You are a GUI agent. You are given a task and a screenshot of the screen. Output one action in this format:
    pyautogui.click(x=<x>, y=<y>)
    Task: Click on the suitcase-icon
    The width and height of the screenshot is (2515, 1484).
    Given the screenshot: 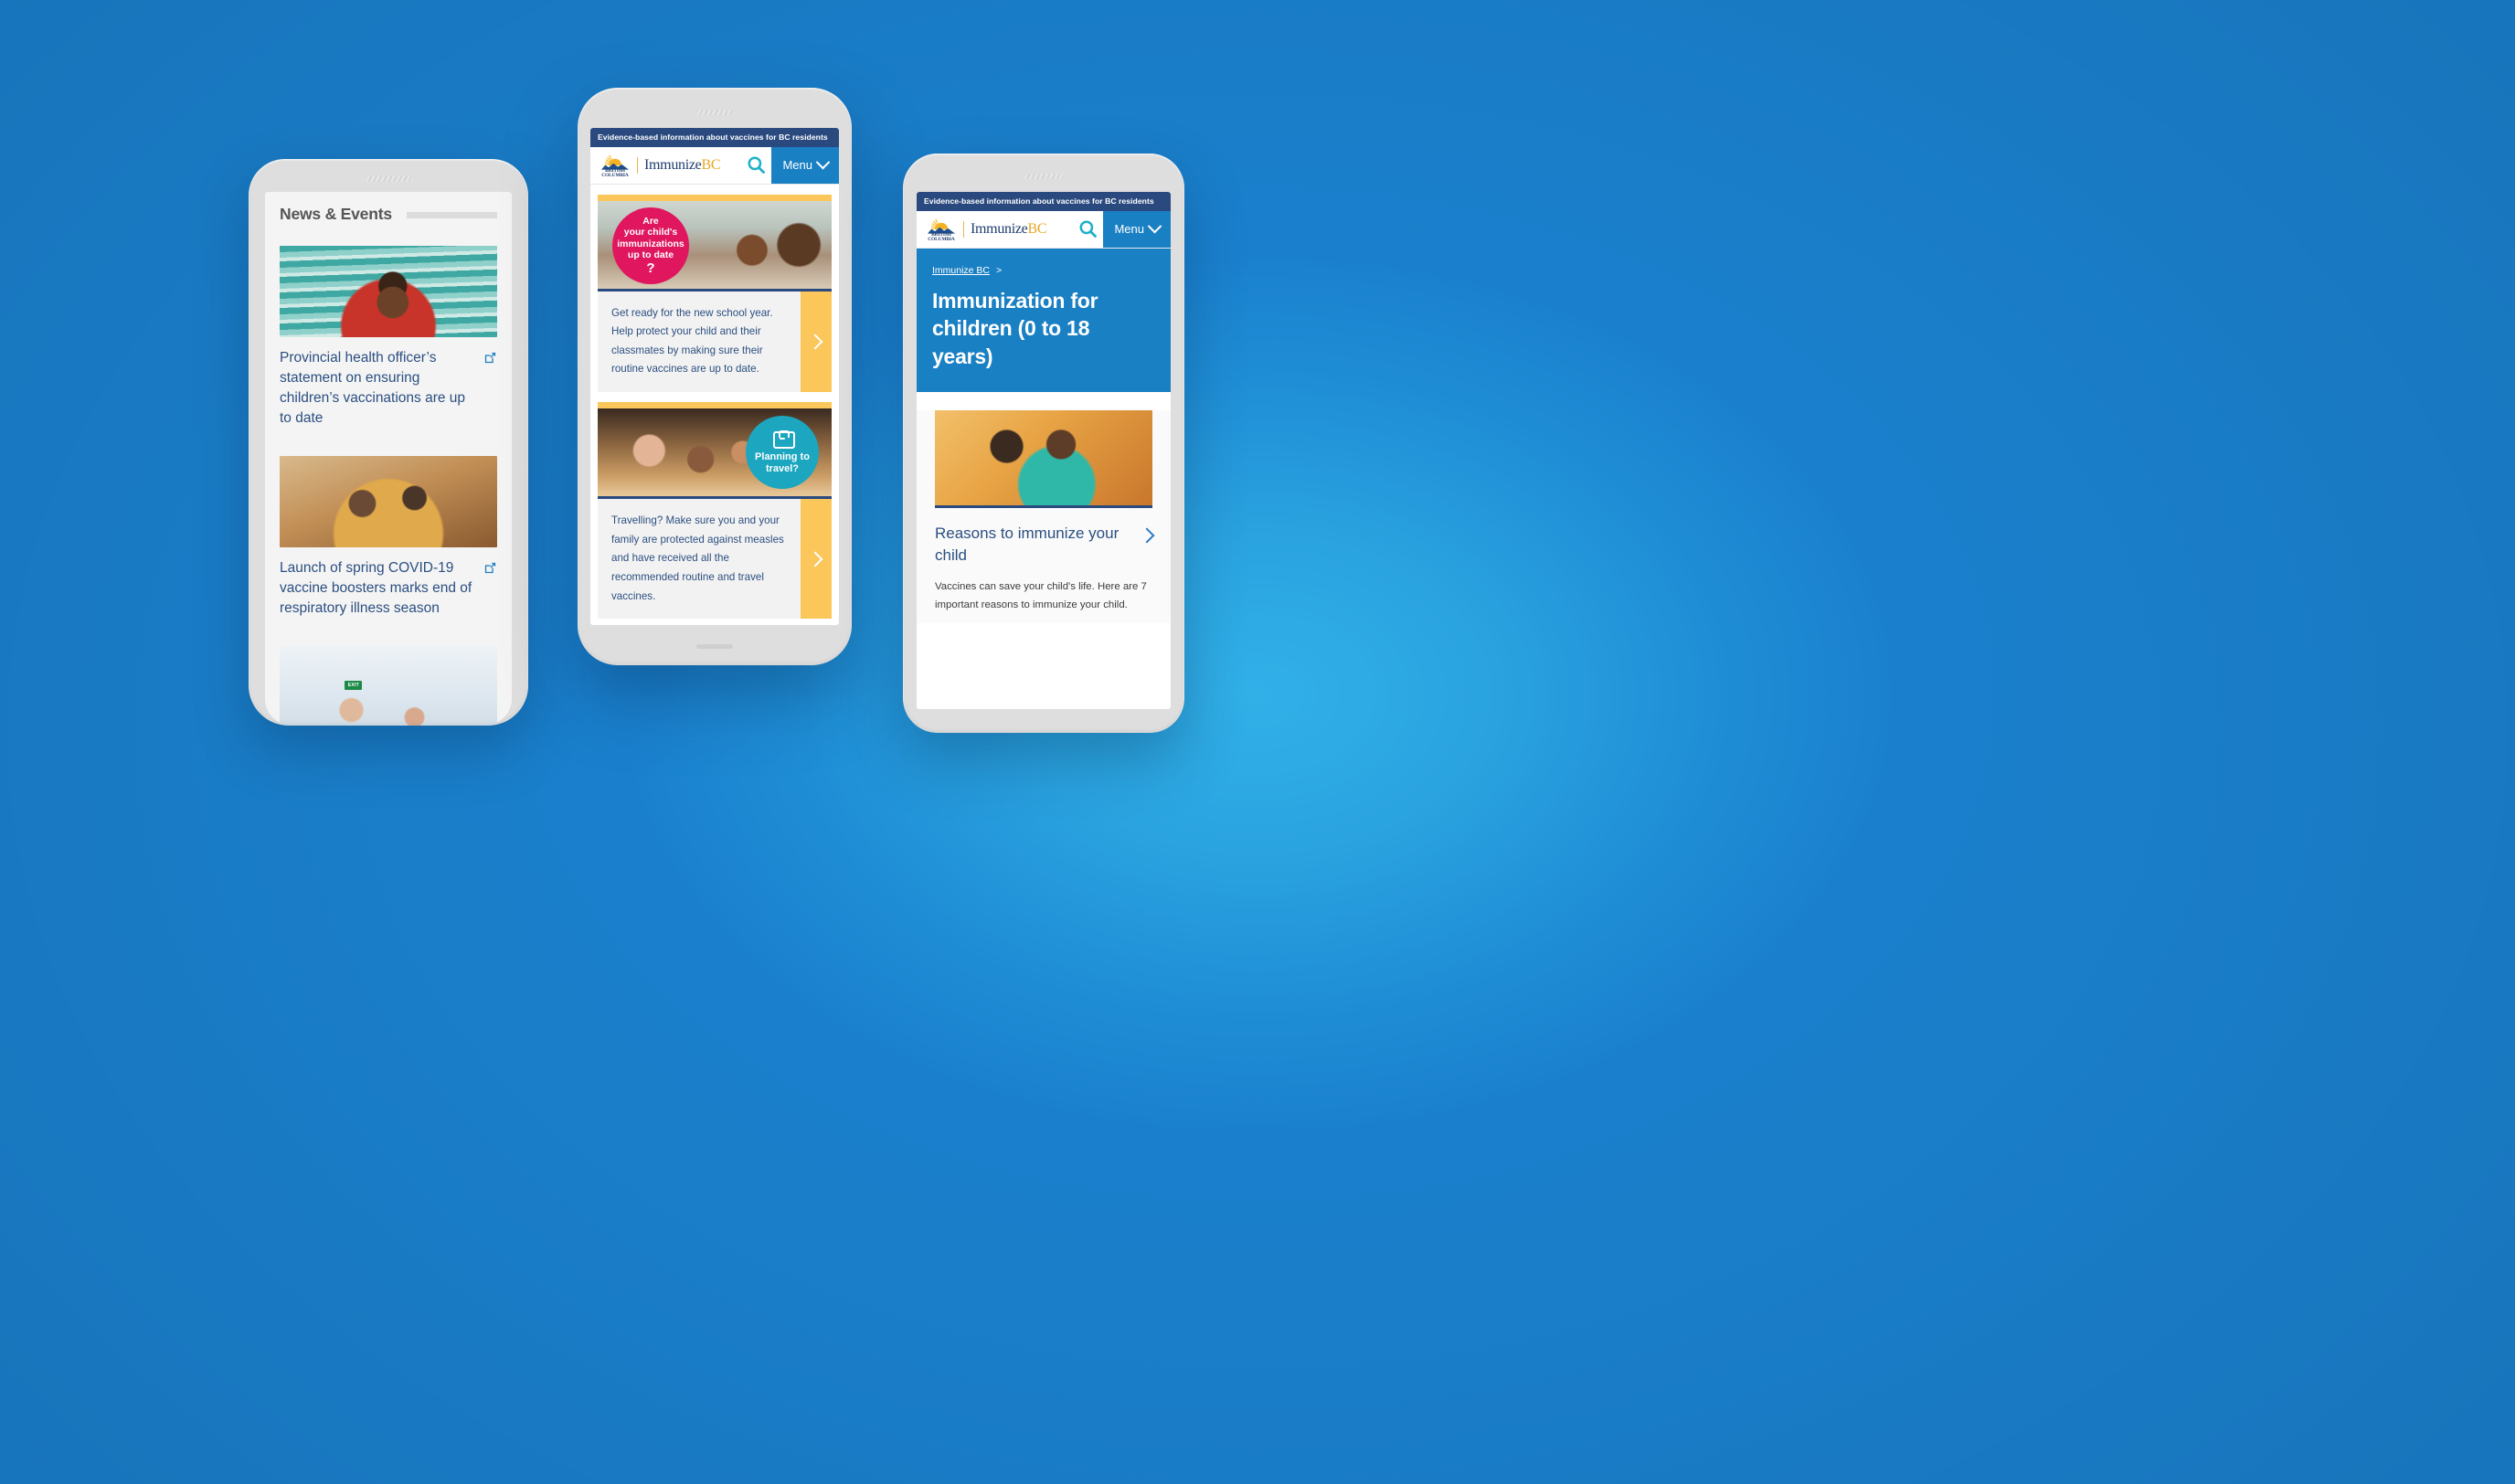 What is the action you would take?
    pyautogui.click(x=784, y=440)
    